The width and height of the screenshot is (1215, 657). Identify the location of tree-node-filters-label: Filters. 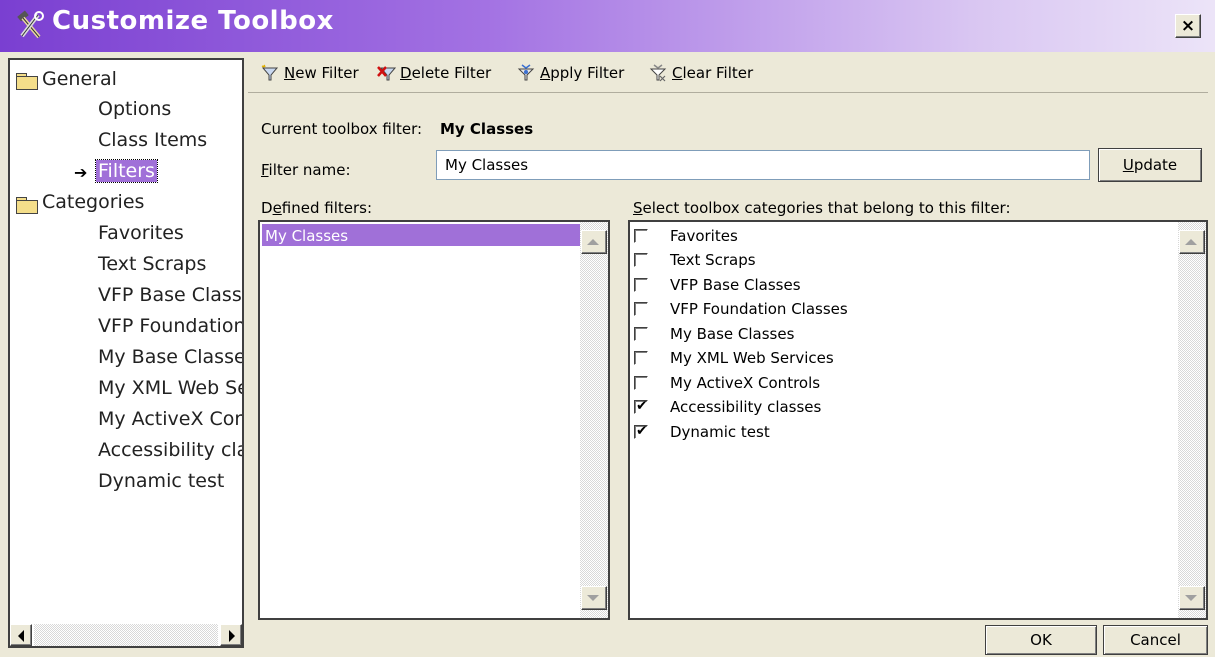
(126, 171).